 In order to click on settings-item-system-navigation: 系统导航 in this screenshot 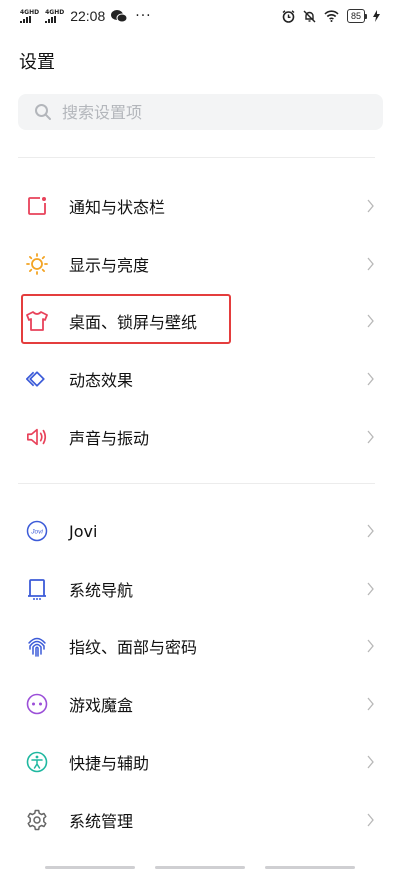, I will do `click(200, 589)`.